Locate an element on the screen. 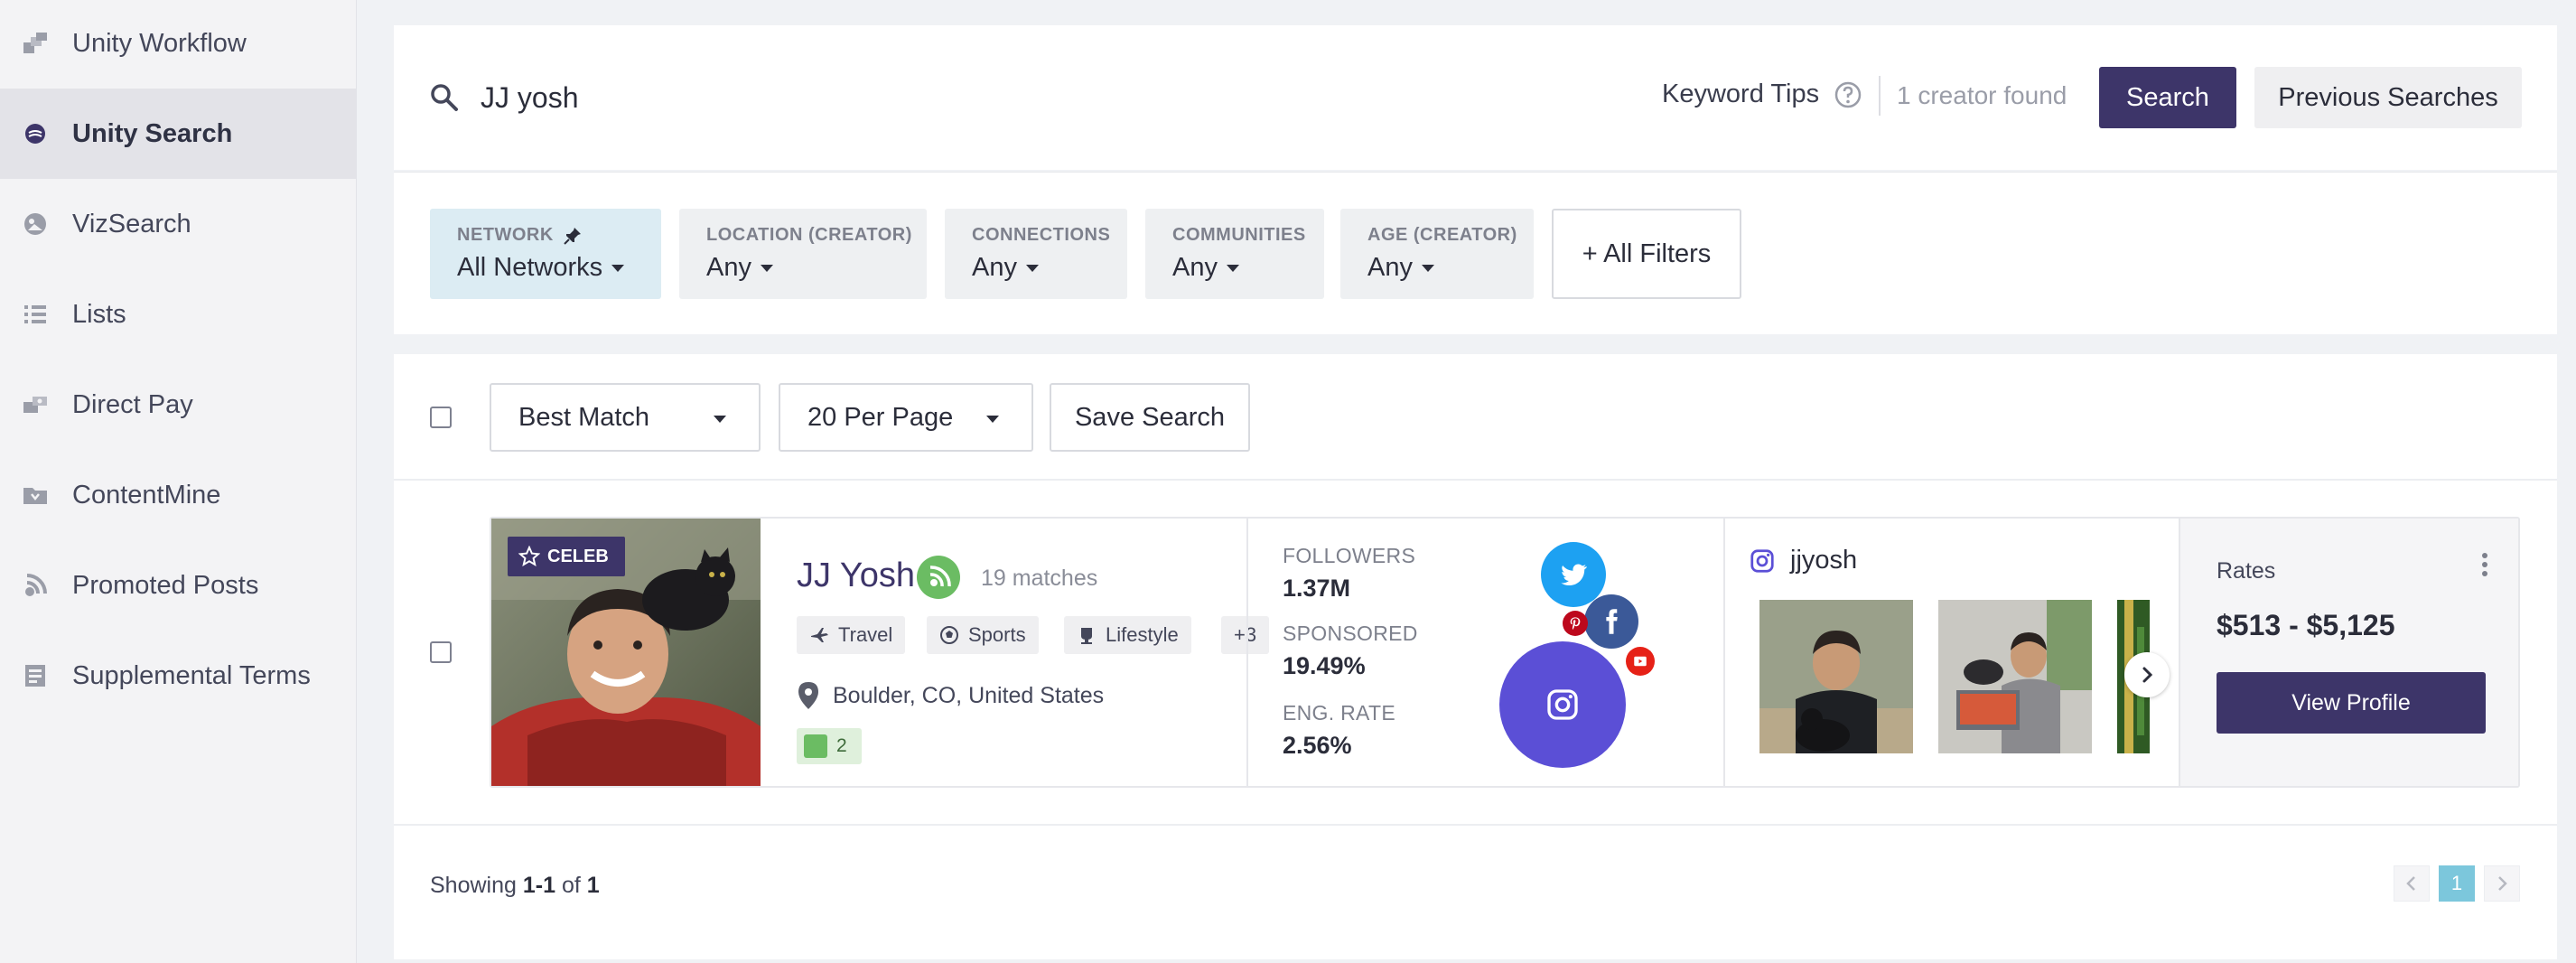 The image size is (2576, 963). sidebar-item-unity-search: Unity Search is located at coordinates (178, 134).